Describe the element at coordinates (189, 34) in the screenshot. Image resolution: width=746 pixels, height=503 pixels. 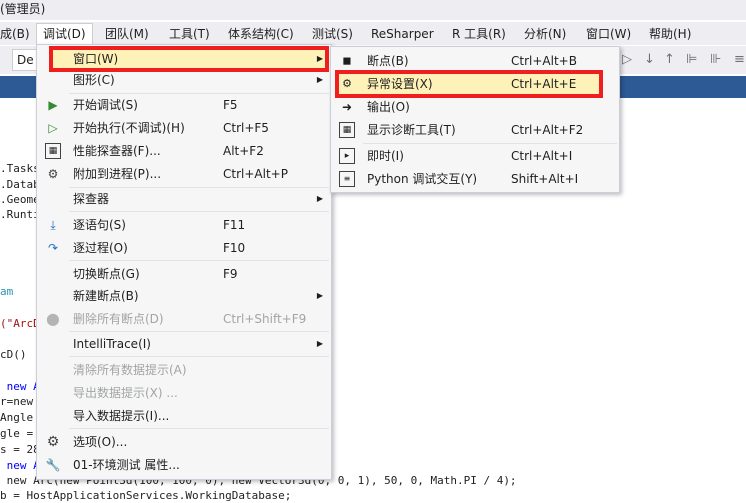
I see `menu-tools: 工具(T)` at that location.